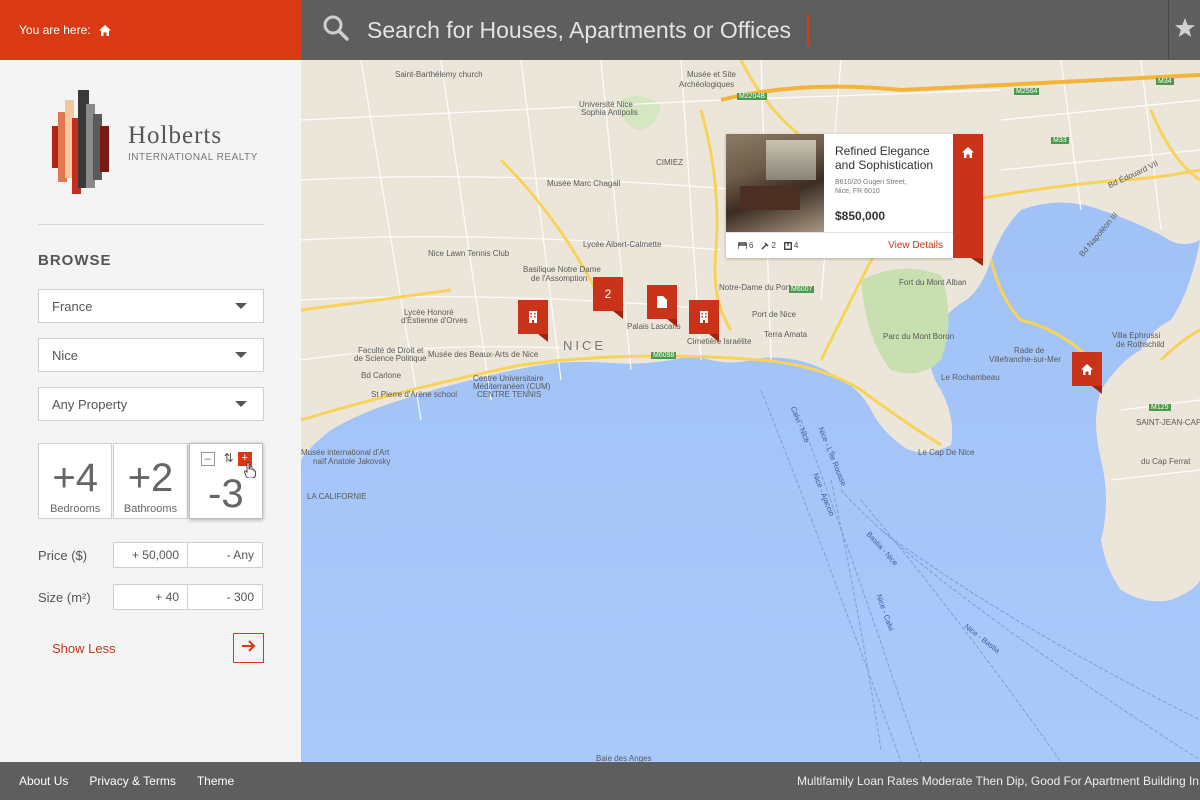  What do you see at coordinates (1060, 140) in the screenshot?
I see `road-sign: M33` at bounding box center [1060, 140].